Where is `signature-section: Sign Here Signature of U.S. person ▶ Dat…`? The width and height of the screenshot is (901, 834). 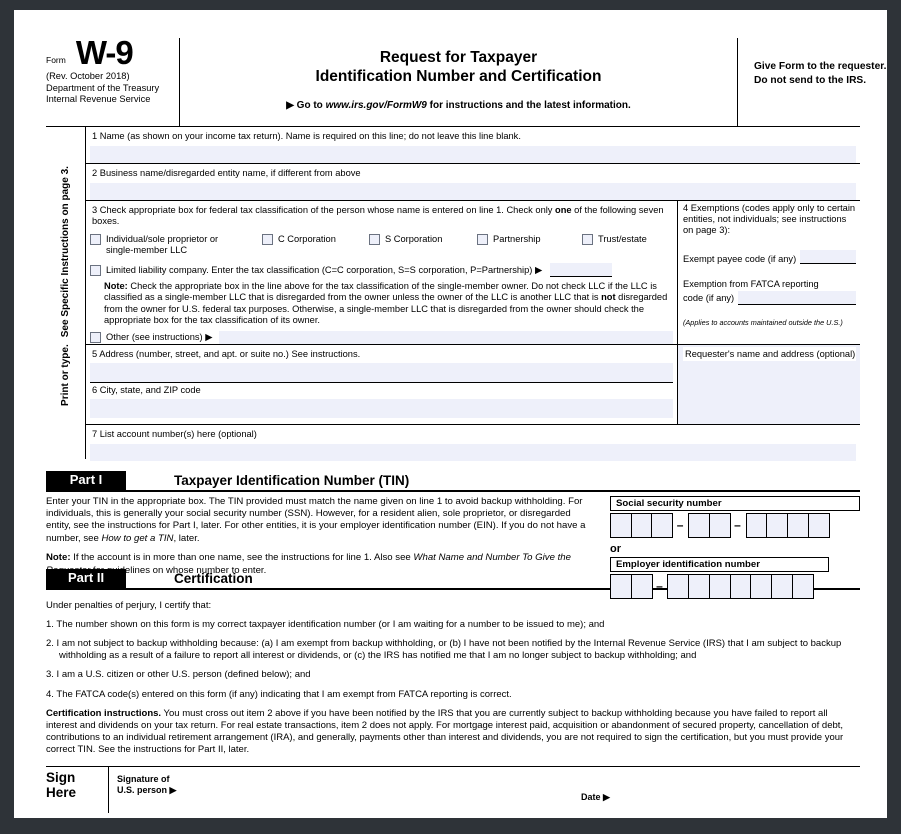 signature-section: Sign Here Signature of U.S. person ▶ Dat… is located at coordinates (453, 789).